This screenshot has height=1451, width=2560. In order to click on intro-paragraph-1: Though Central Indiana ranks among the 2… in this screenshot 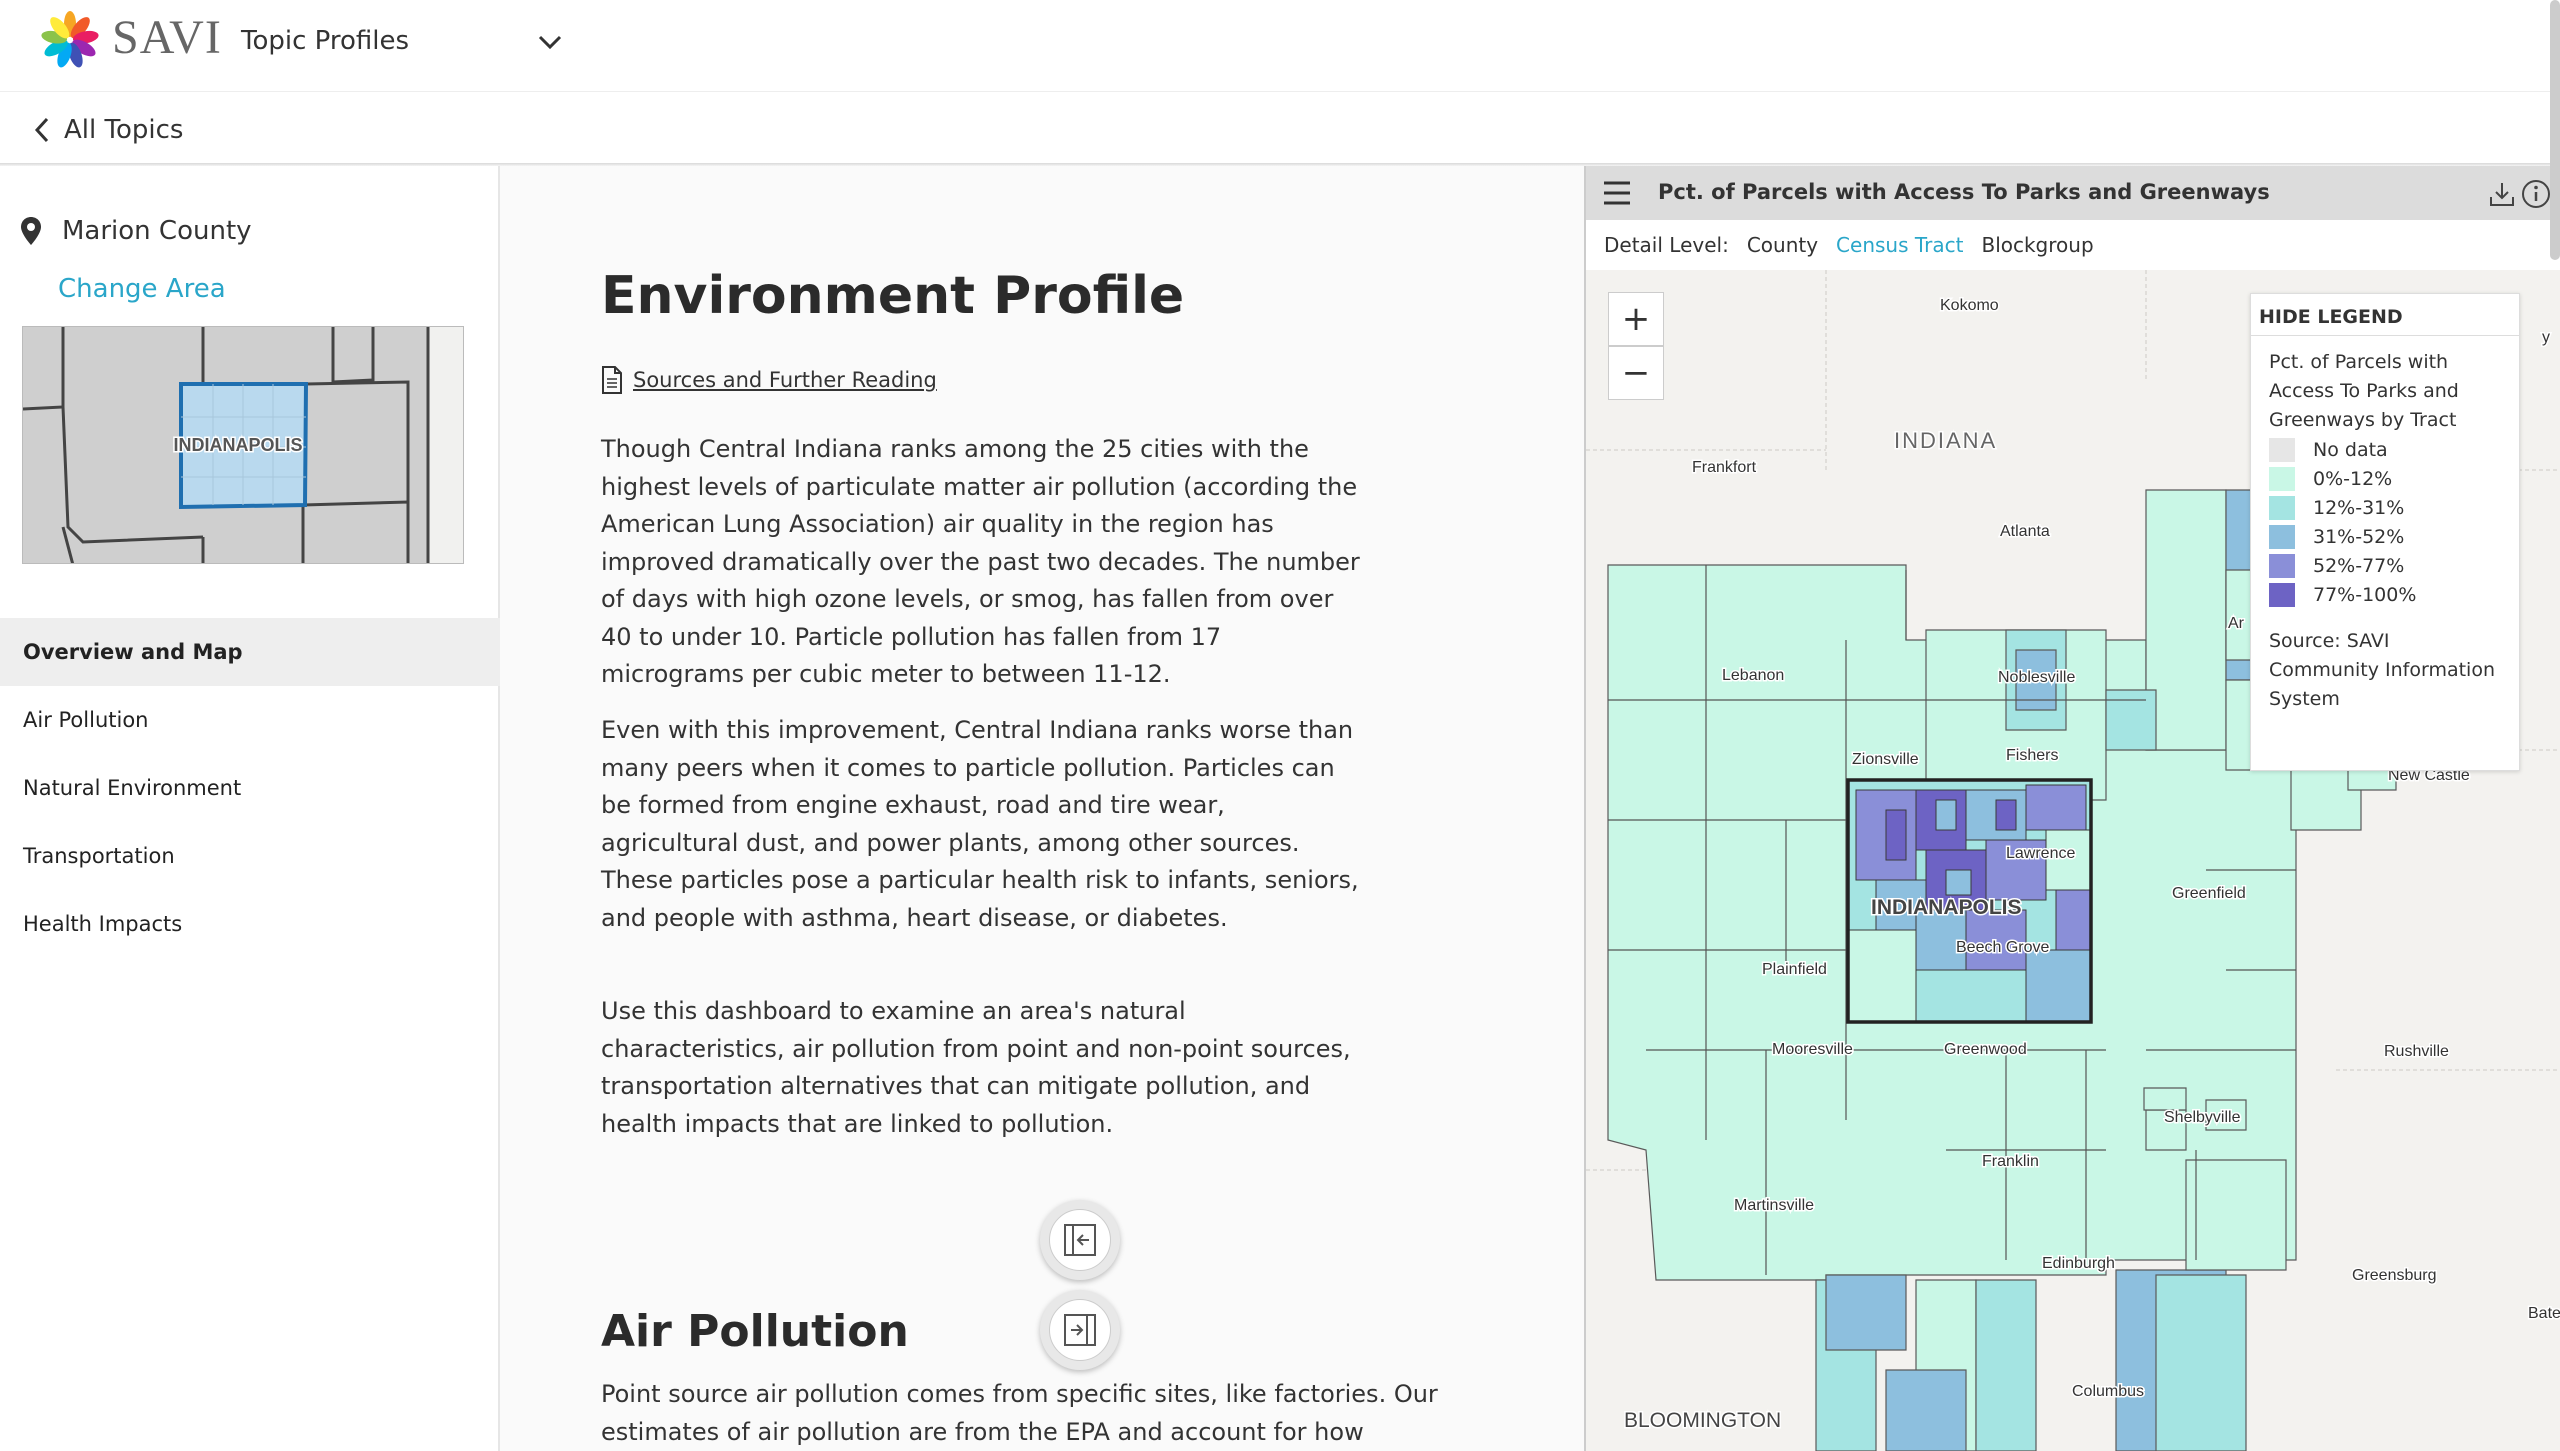, I will do `click(980, 561)`.